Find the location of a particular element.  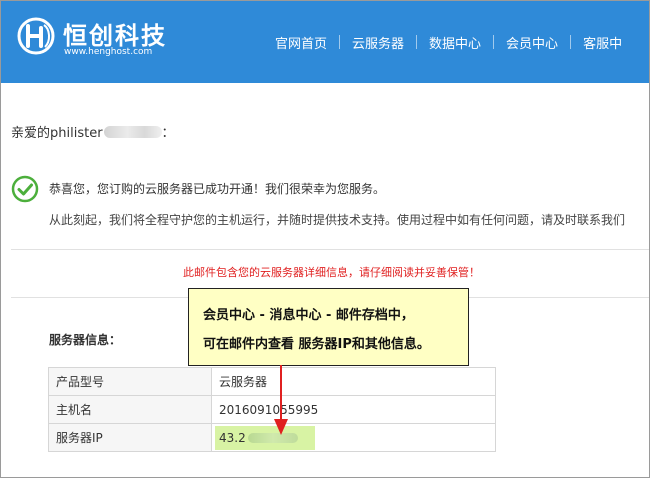

greeting: 亲爱的philister ： is located at coordinates (93, 131).